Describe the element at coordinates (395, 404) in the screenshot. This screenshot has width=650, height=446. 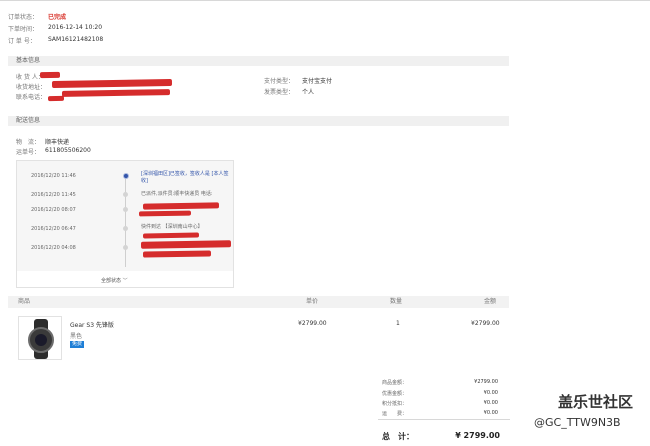
I see `summary-label: 积分抵扣：` at that location.